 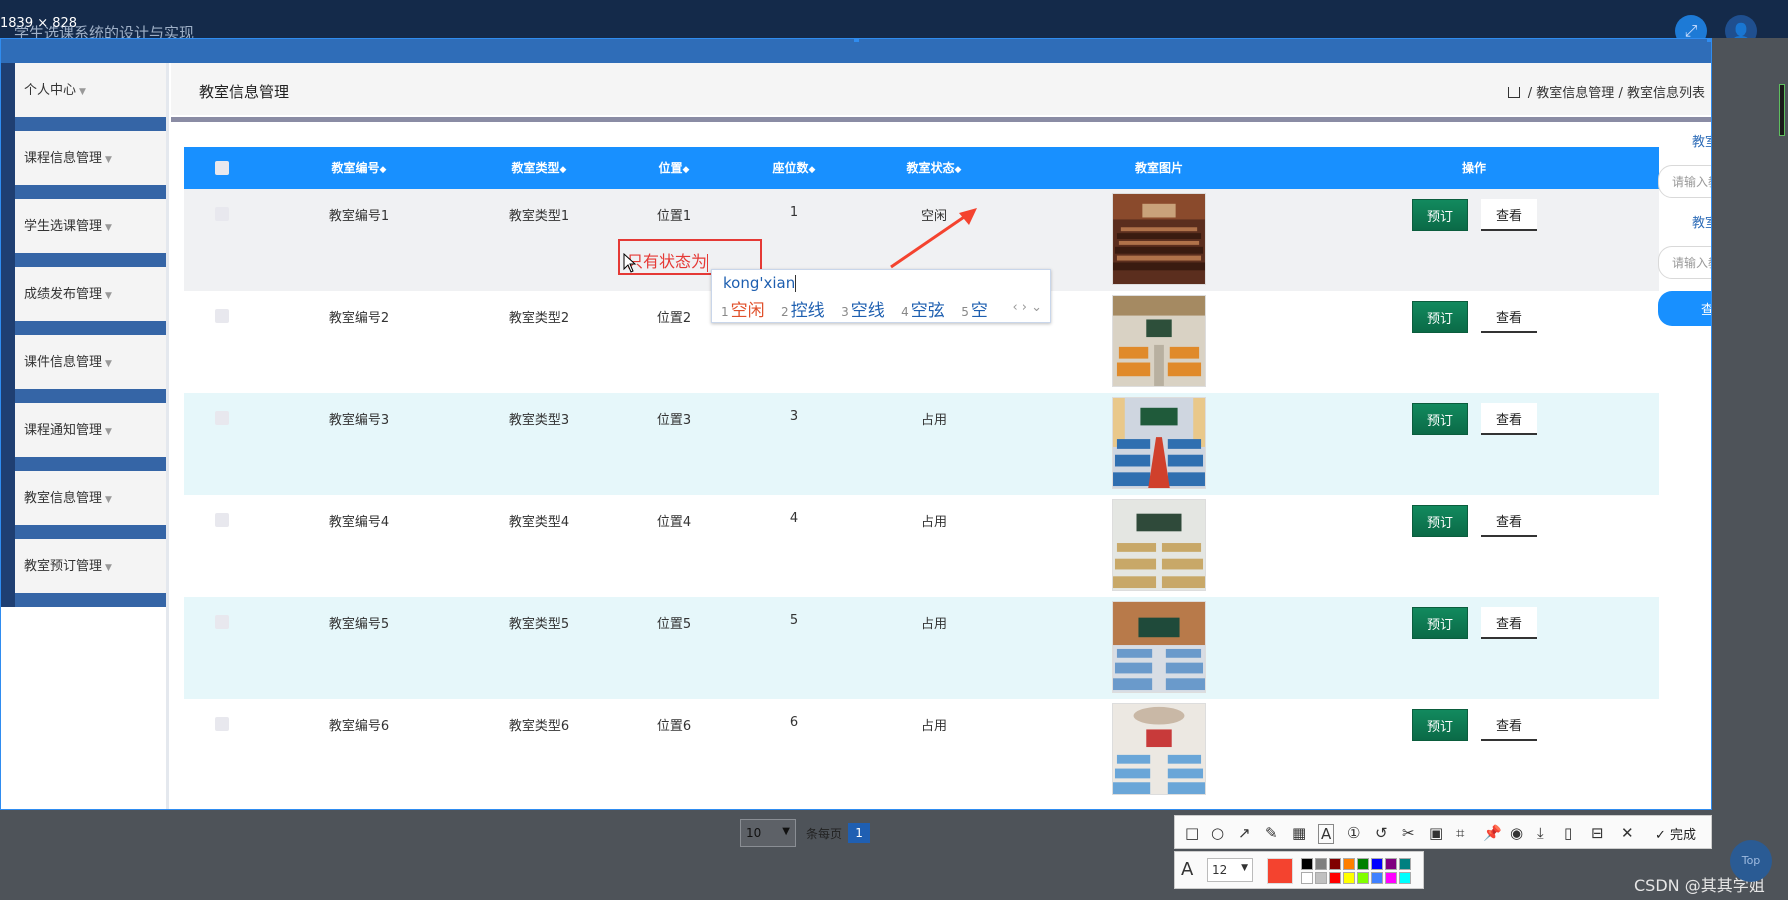 What do you see at coordinates (108, 432) in the screenshot?
I see `caret-down-icon: ▼` at bounding box center [108, 432].